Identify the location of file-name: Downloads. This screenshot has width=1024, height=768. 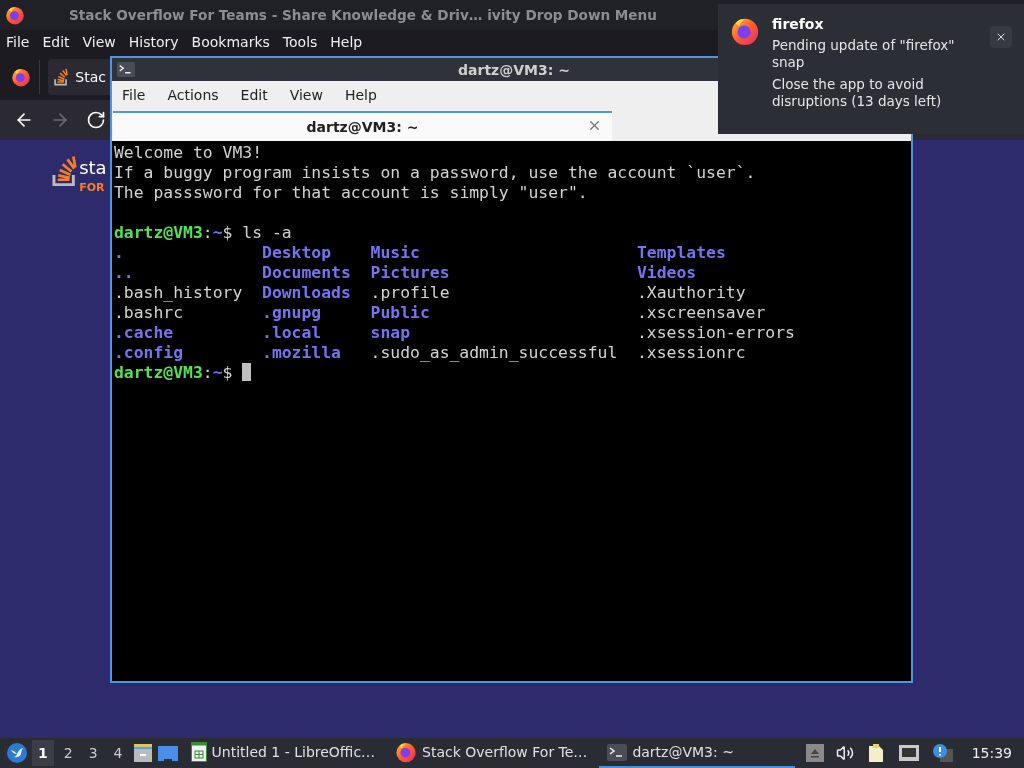
(306, 293).